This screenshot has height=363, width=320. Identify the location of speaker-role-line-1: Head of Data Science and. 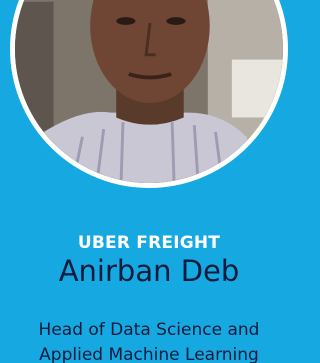
(149, 330).